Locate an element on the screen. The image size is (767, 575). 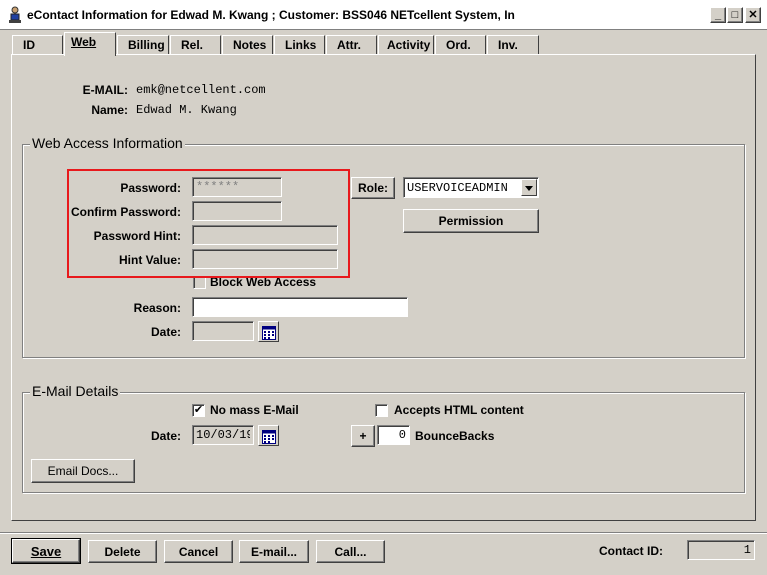
tab-id: ID is located at coordinates (37, 45).